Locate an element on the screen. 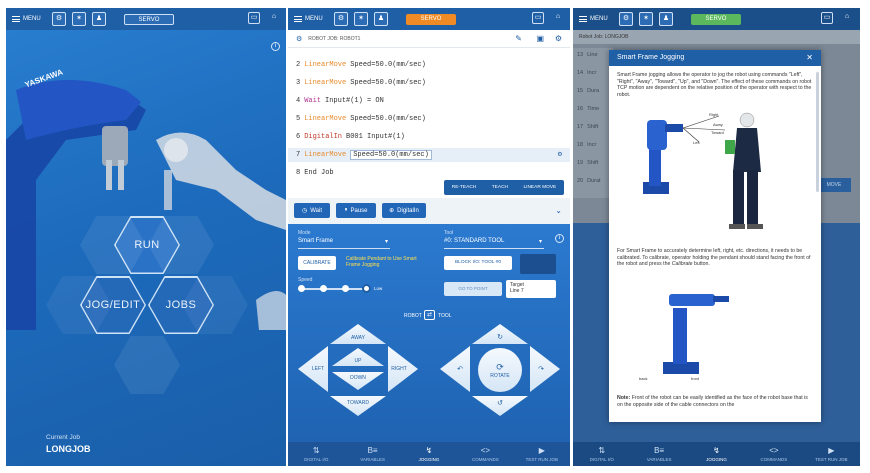 The height and width of the screenshot is (473, 870). note-label: Note: is located at coordinates (624, 398).